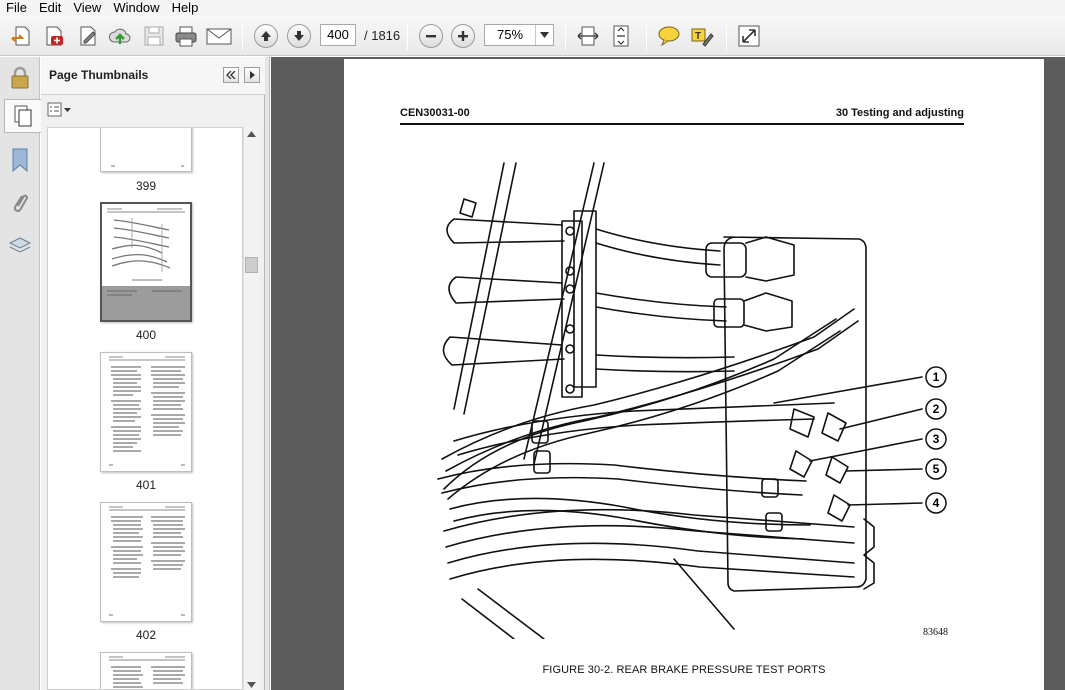  I want to click on menu-bar: File Edit View Window Help, so click(532, 8).